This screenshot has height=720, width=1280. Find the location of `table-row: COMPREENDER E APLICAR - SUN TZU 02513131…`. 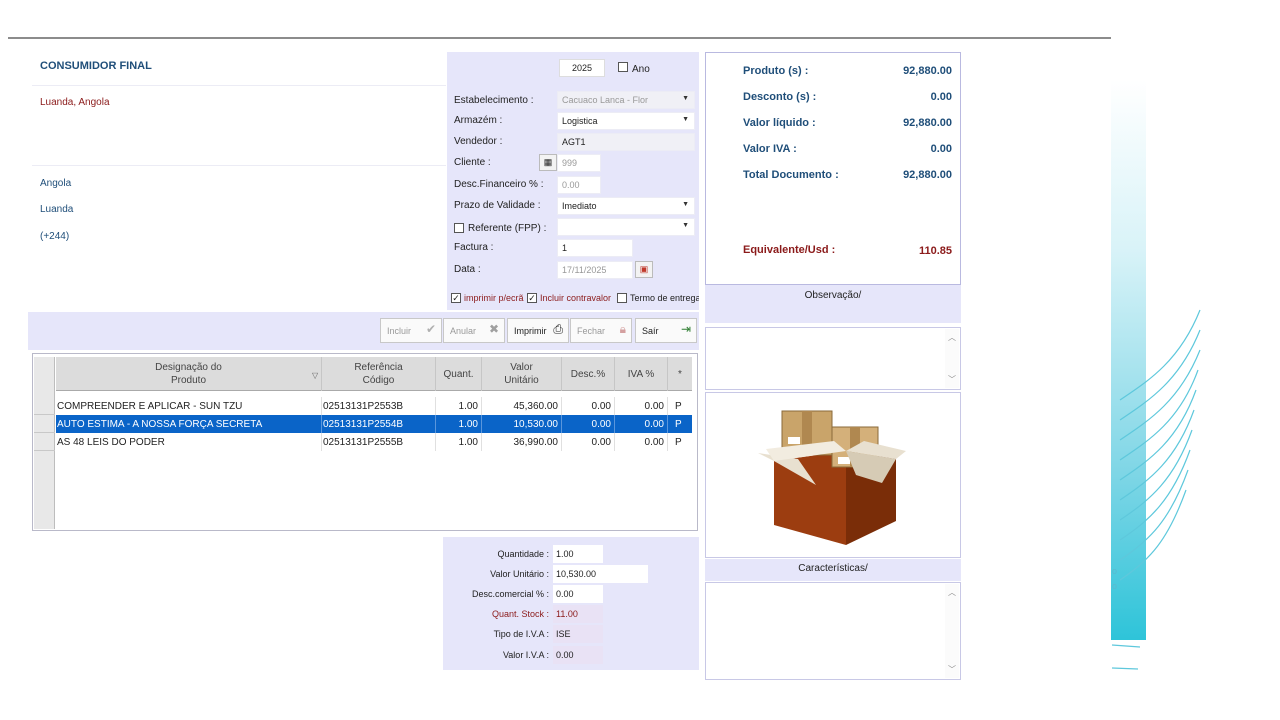

table-row: COMPREENDER E APLICAR - SUN TZU 02513131… is located at coordinates (374, 406).